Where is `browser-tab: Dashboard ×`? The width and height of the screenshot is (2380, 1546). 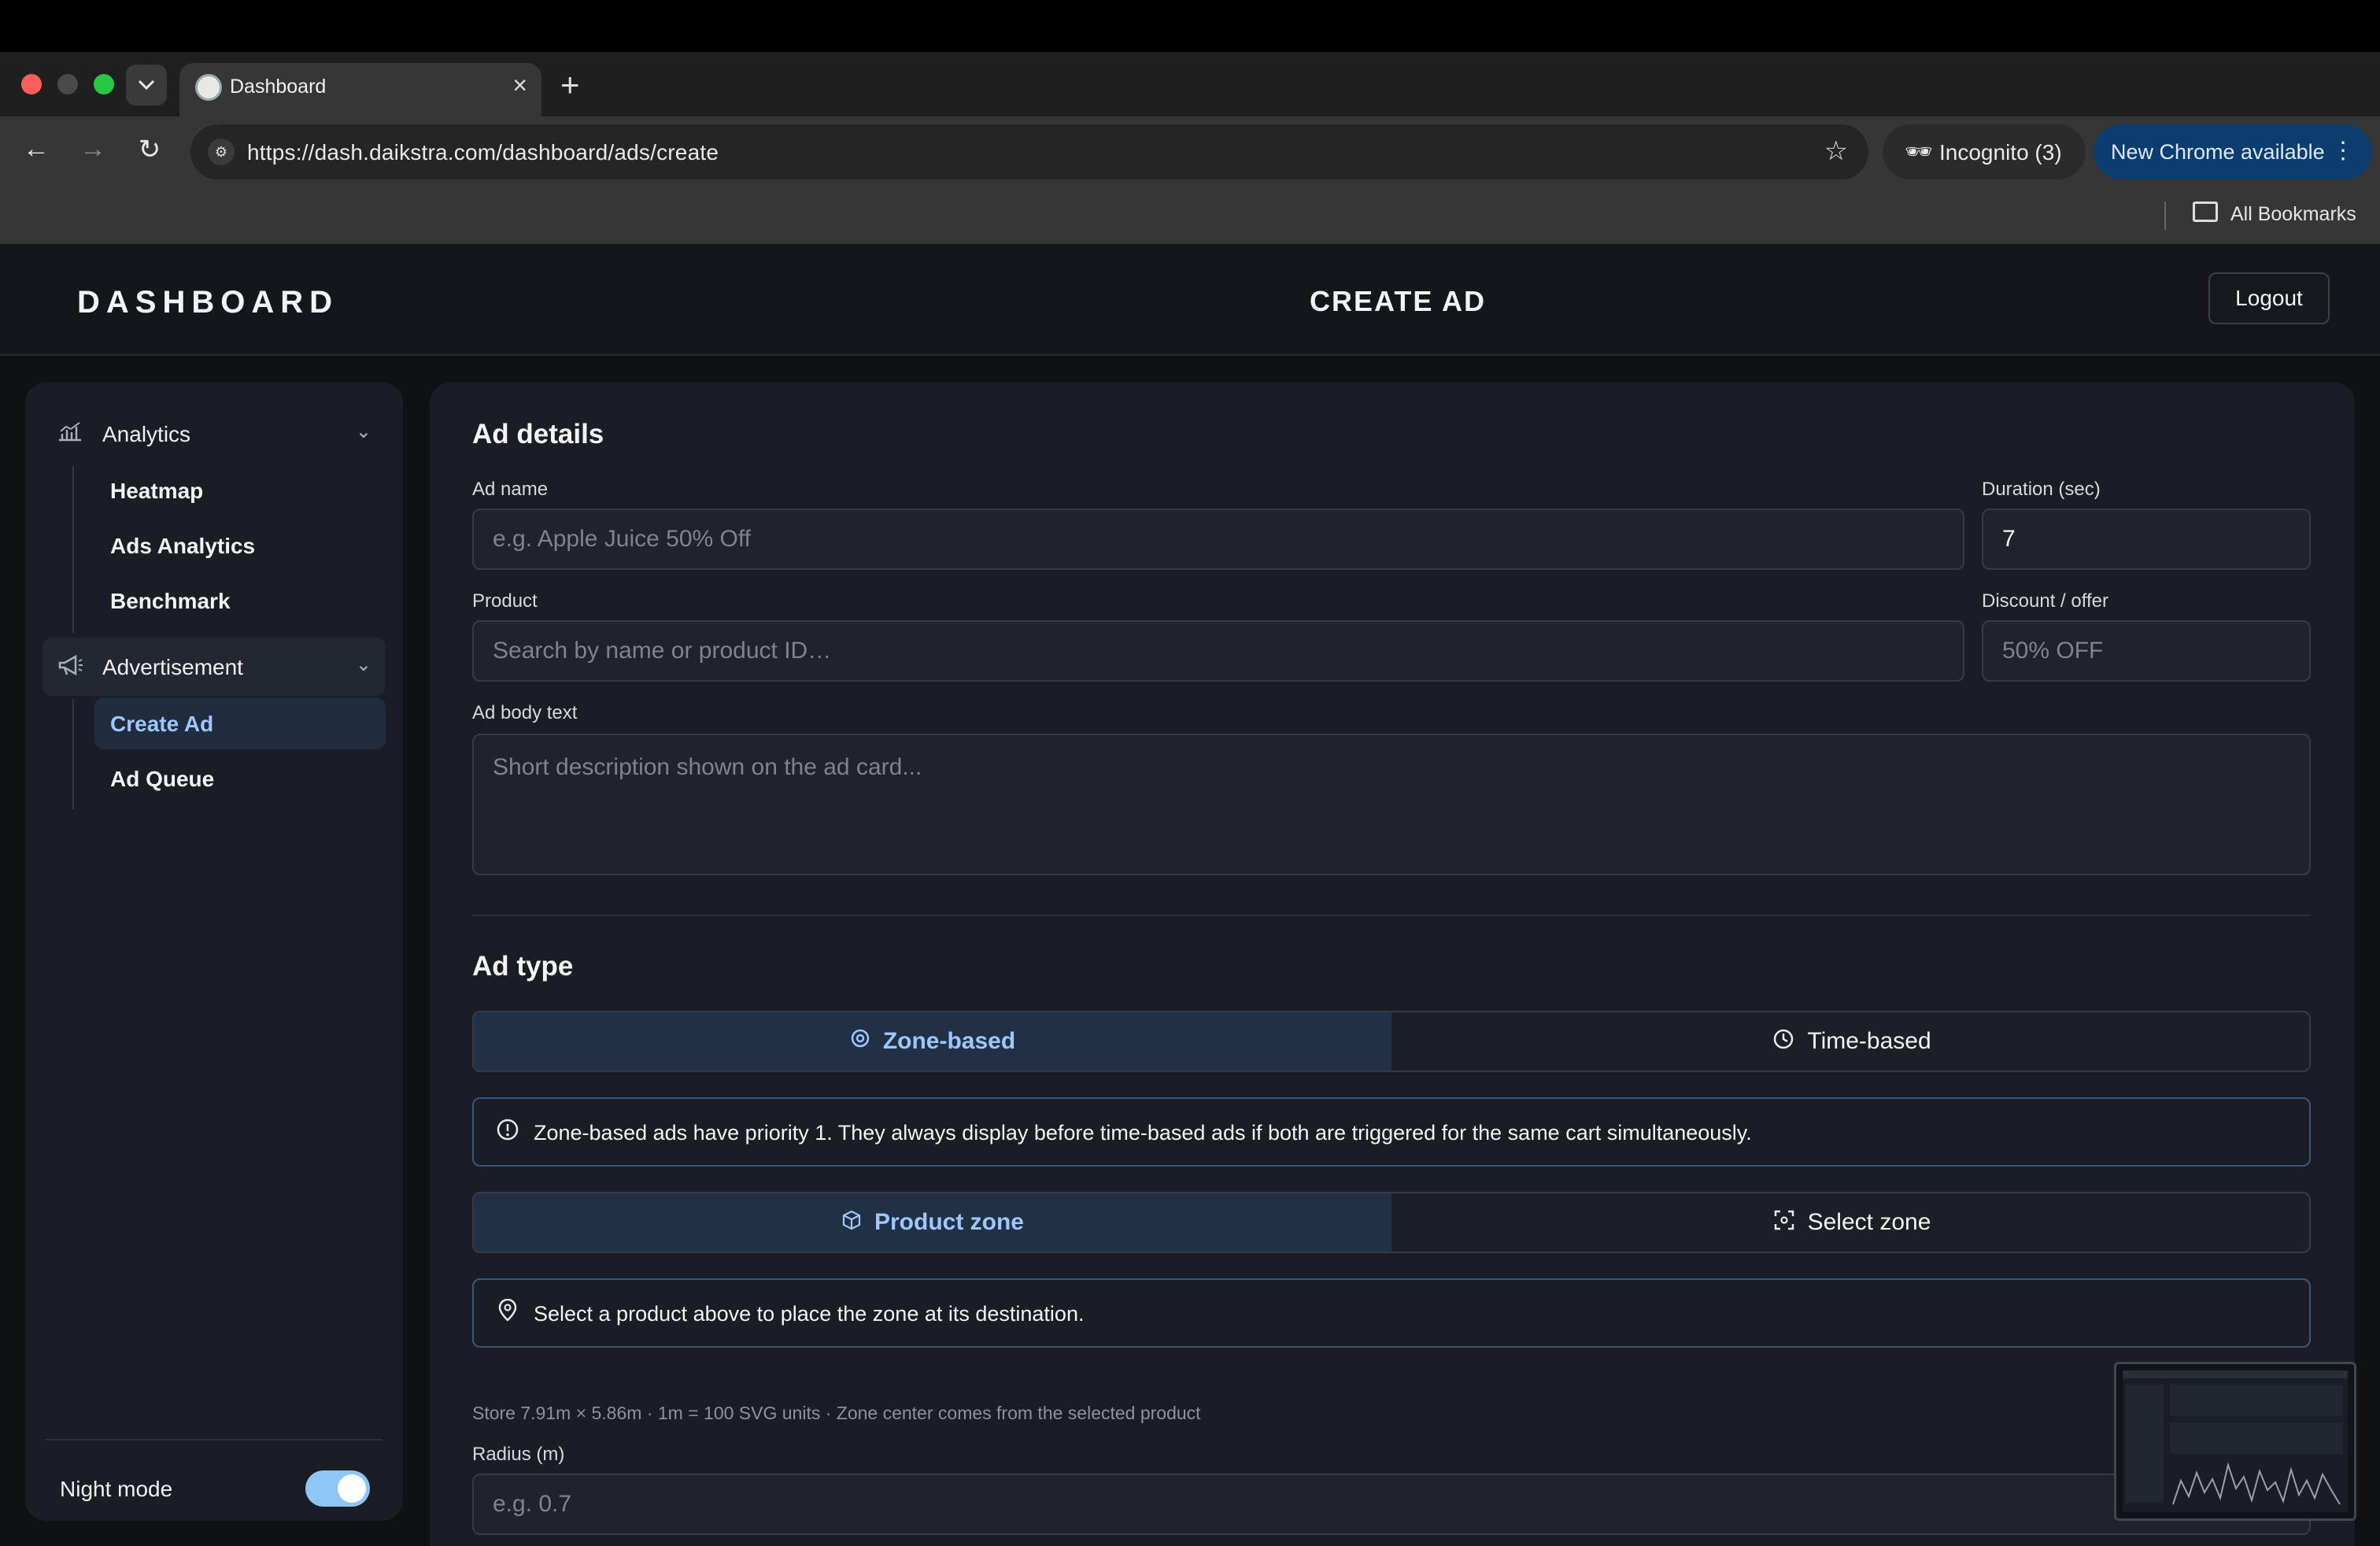
browser-tab: Dashboard × is located at coordinates (360, 90).